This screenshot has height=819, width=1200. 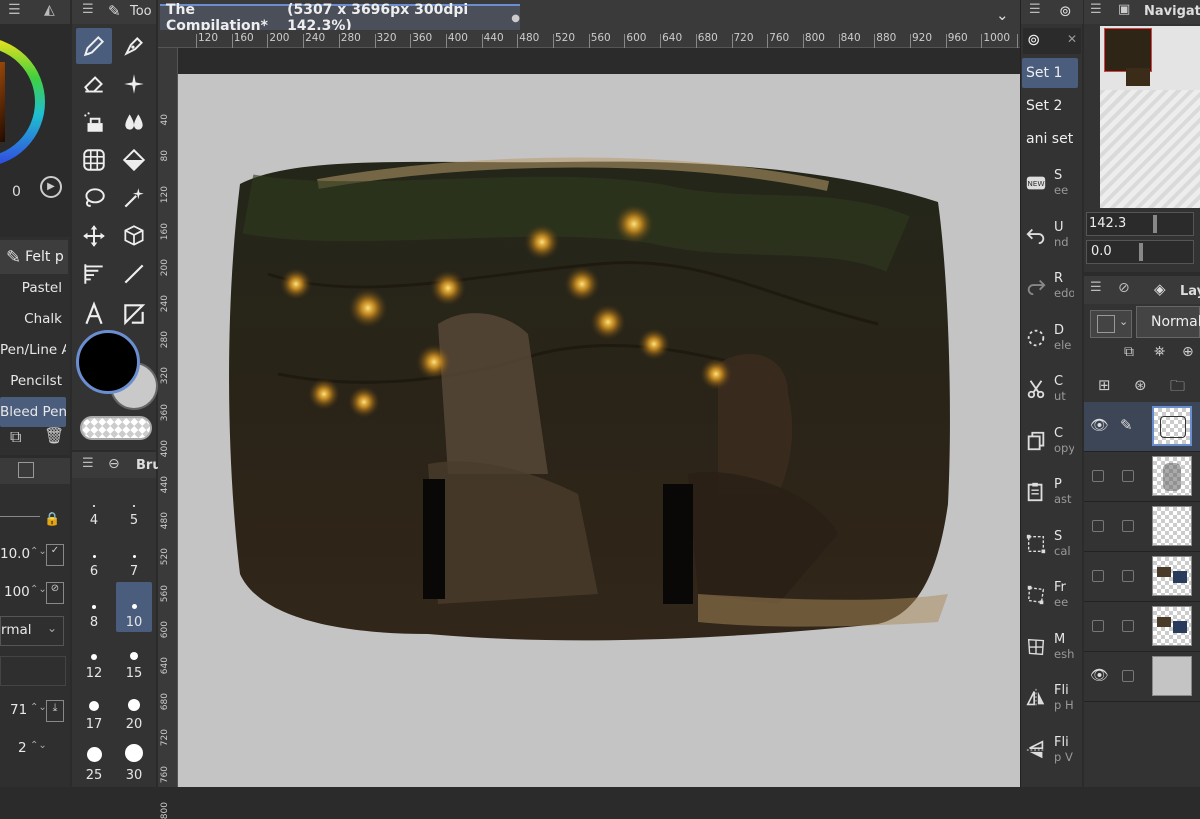 What do you see at coordinates (1048, 235) in the screenshot?
I see `command-undo: Und` at bounding box center [1048, 235].